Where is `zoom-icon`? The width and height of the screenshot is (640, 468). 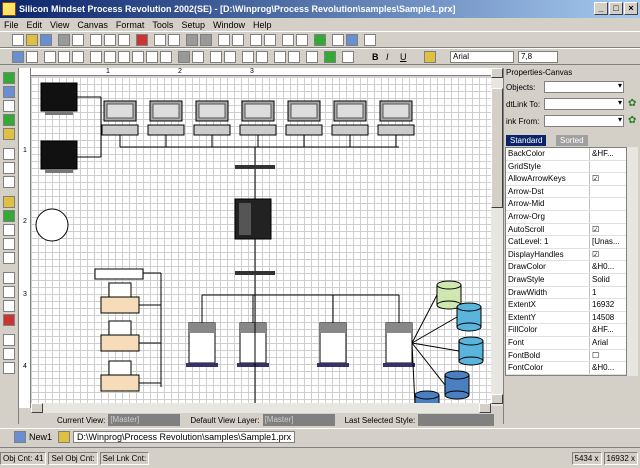
zoom-icon is located at coordinates (370, 40).